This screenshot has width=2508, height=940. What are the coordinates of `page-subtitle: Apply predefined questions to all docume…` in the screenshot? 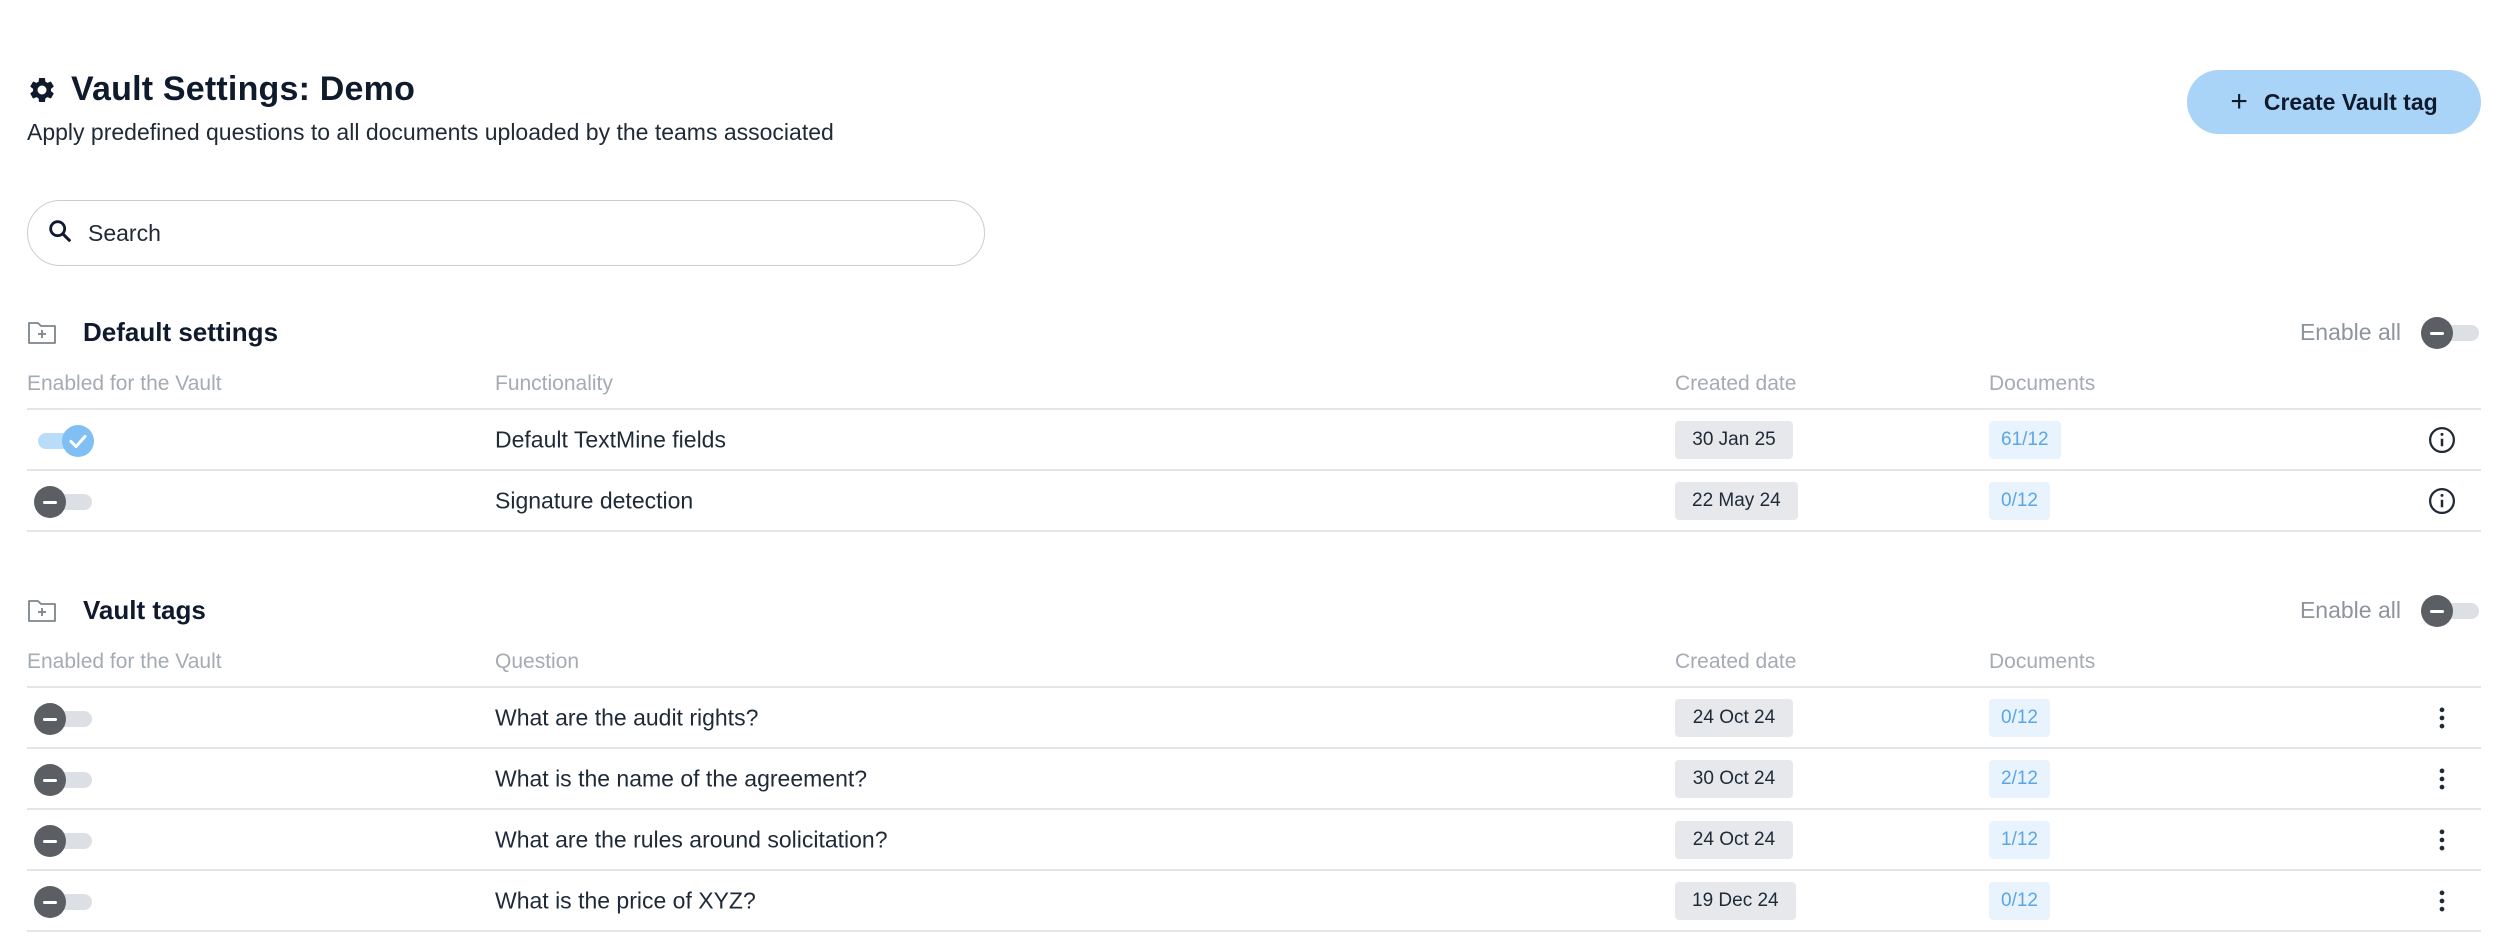 It's located at (430, 132).